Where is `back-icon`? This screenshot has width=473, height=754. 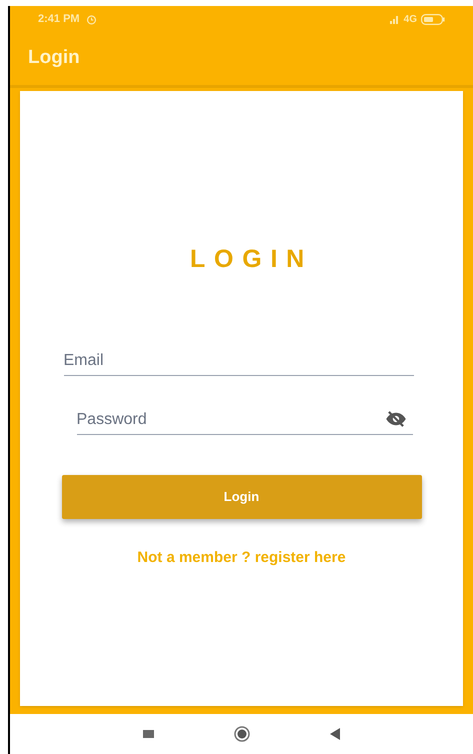 back-icon is located at coordinates (335, 734).